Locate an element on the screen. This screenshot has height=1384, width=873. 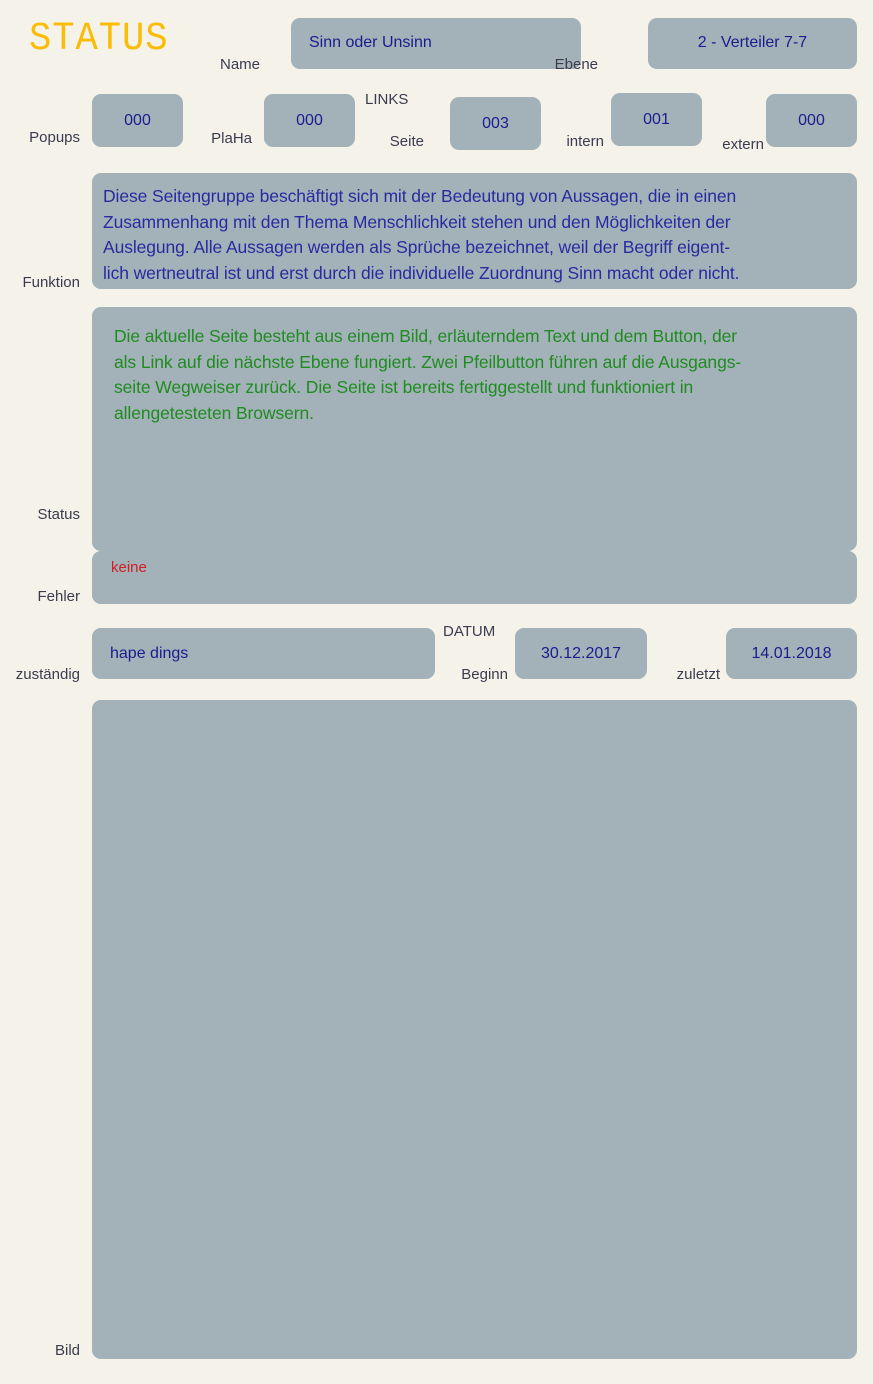
zustaendig-value: hape dings is located at coordinates (149, 653).